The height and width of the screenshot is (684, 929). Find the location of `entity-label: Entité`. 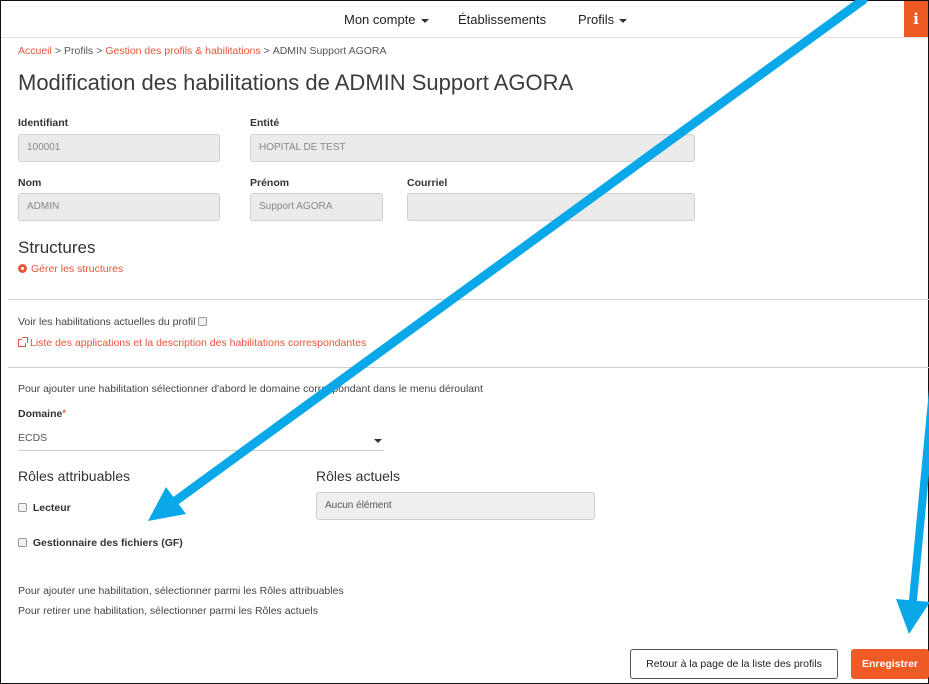

entity-label: Entité is located at coordinates (265, 123).